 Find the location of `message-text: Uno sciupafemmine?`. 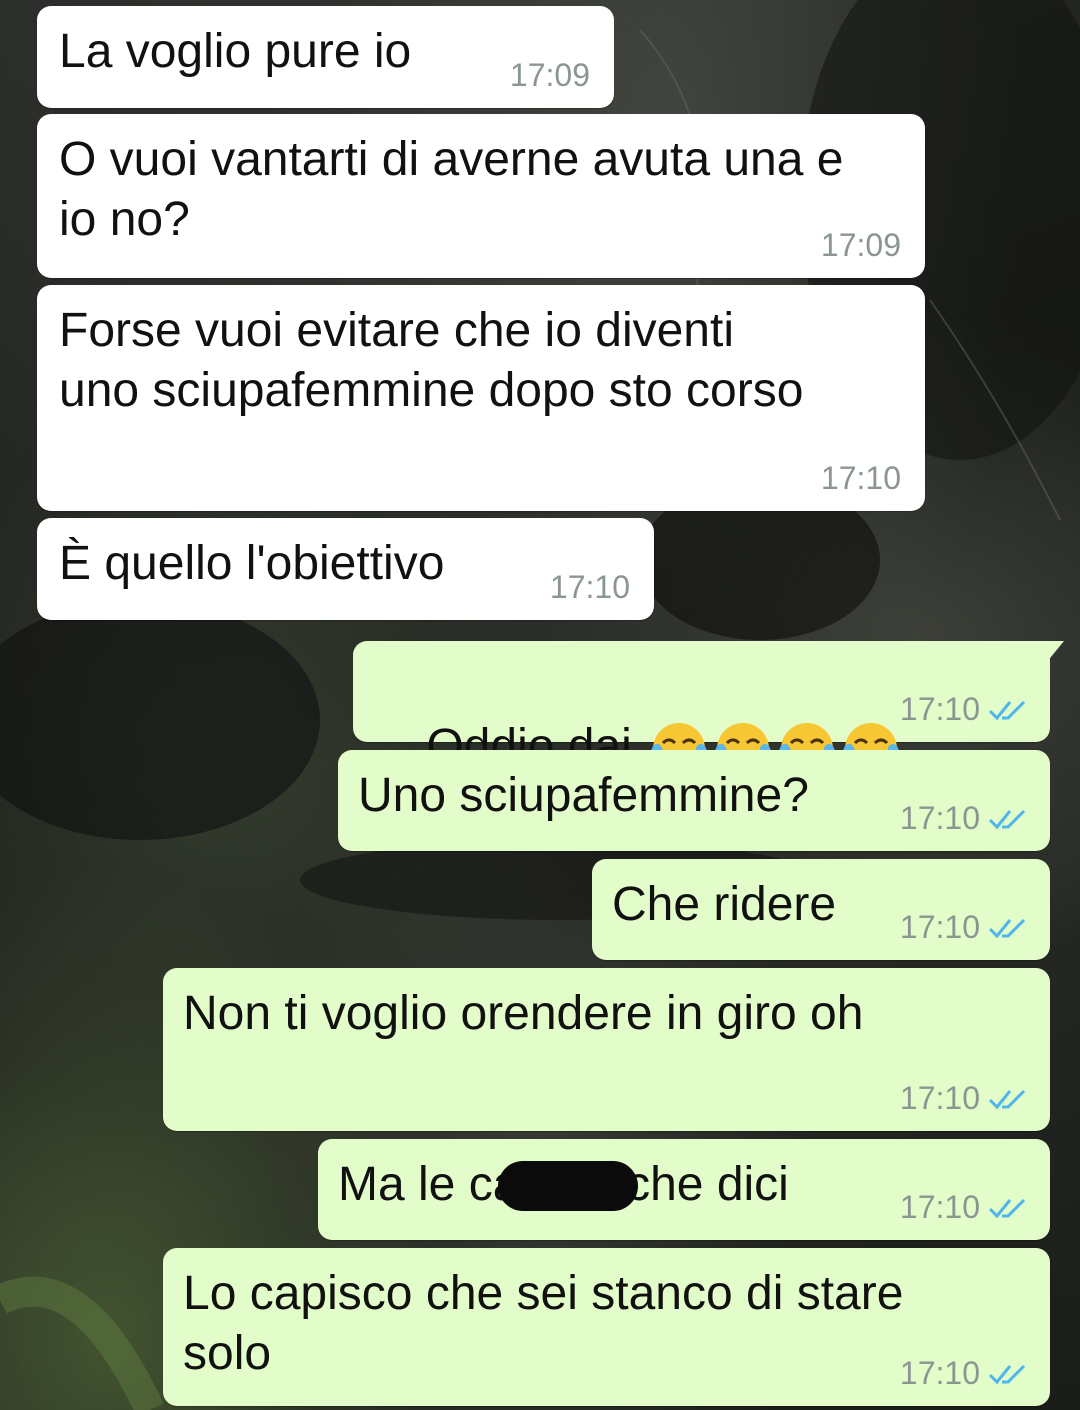

message-text: Uno sciupafemmine? is located at coordinates (583, 795).